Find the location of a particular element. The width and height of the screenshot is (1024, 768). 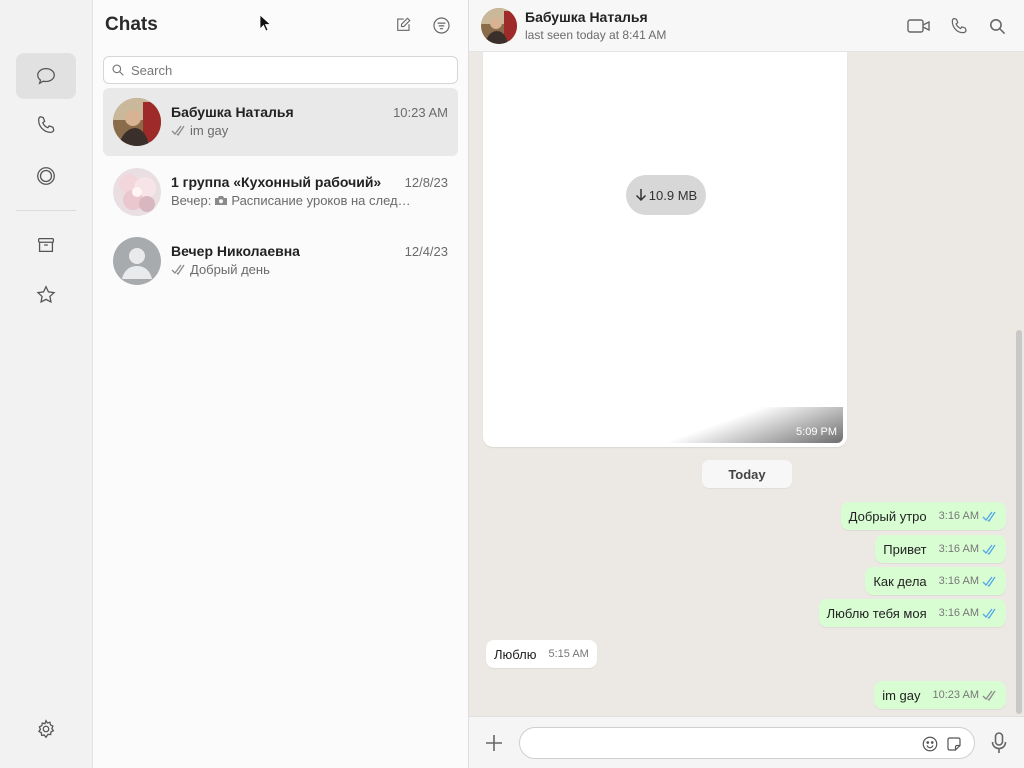

filter-button is located at coordinates (441, 25).